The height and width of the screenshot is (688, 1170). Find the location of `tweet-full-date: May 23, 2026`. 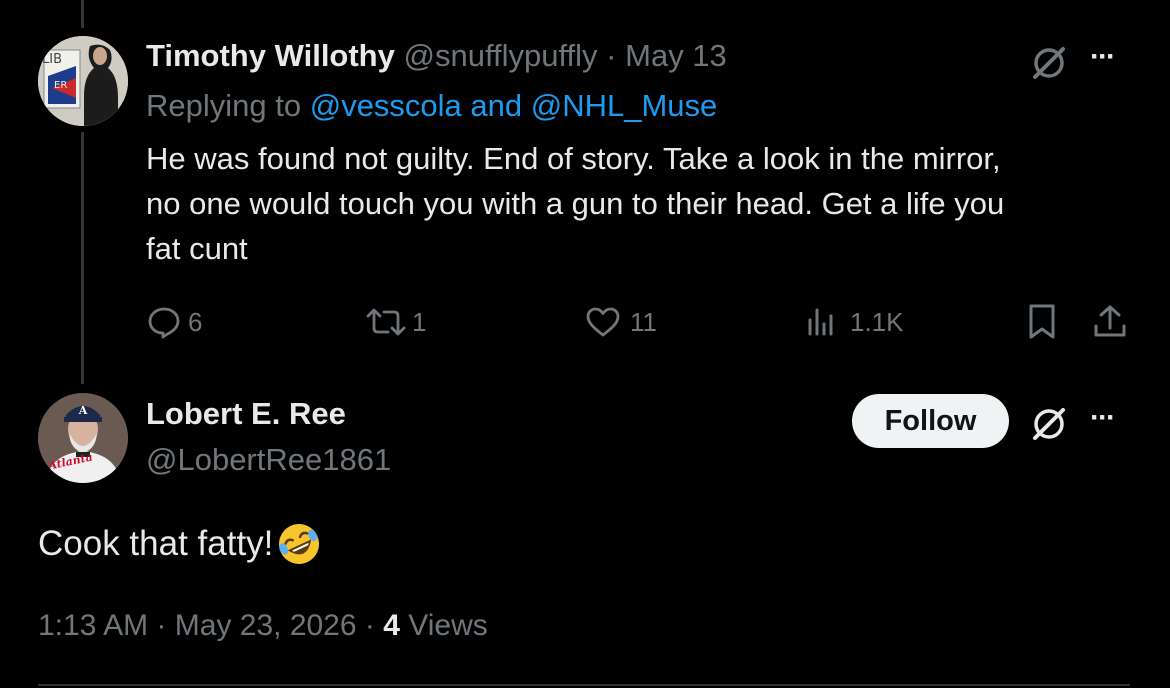

tweet-full-date: May 23, 2026 is located at coordinates (266, 625).